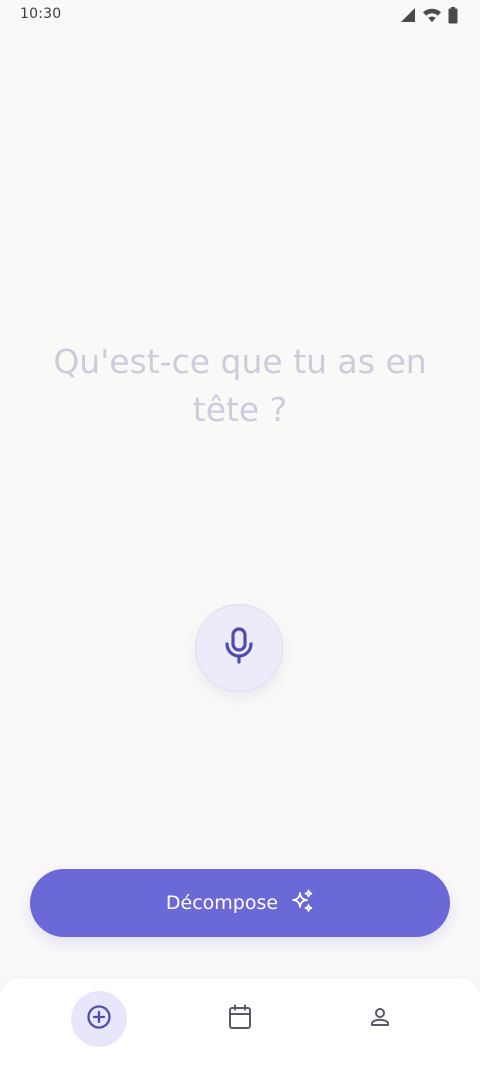 The width and height of the screenshot is (480, 1088). Describe the element at coordinates (41, 14) in the screenshot. I see `status-time: 10:30` at that location.